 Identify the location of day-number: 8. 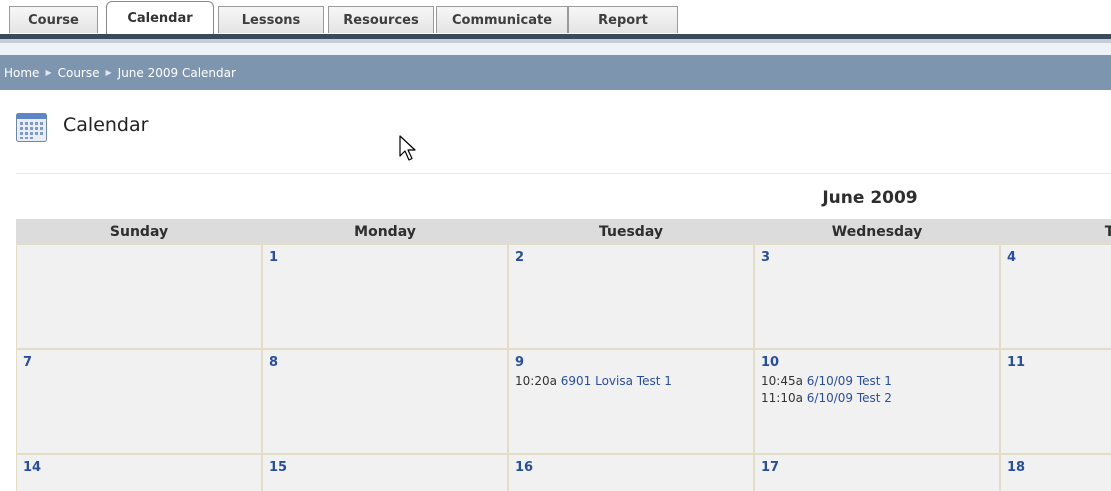
(273, 362).